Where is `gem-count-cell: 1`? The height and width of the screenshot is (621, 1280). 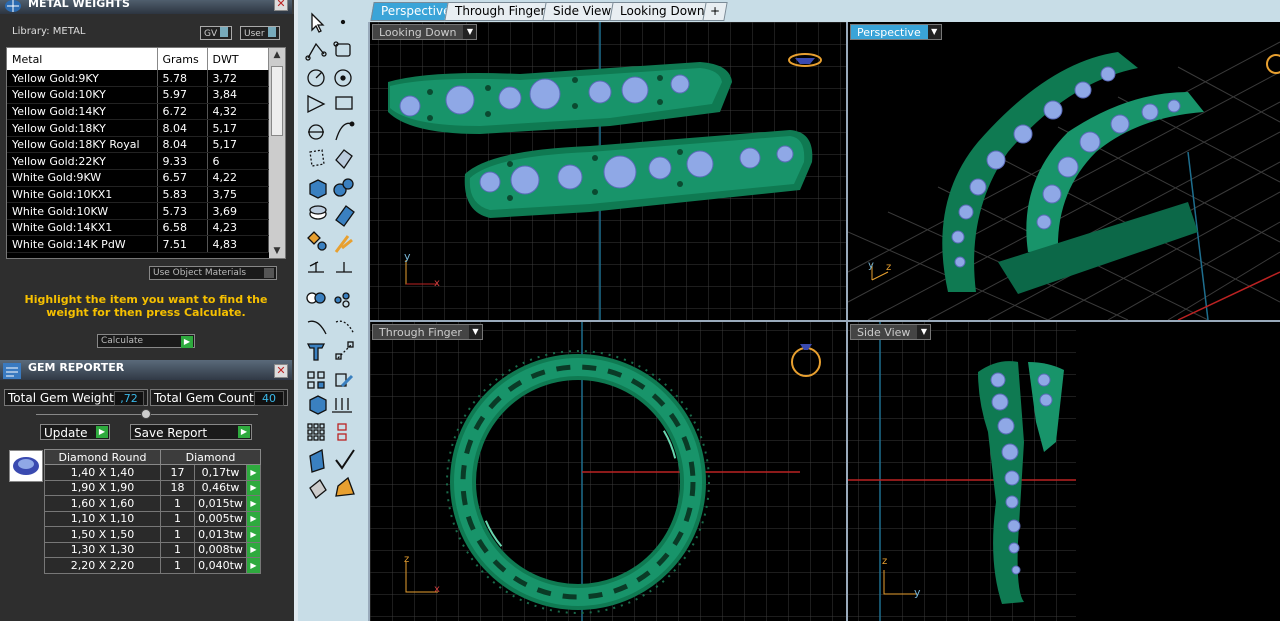
gem-count-cell: 1 is located at coordinates (177, 518).